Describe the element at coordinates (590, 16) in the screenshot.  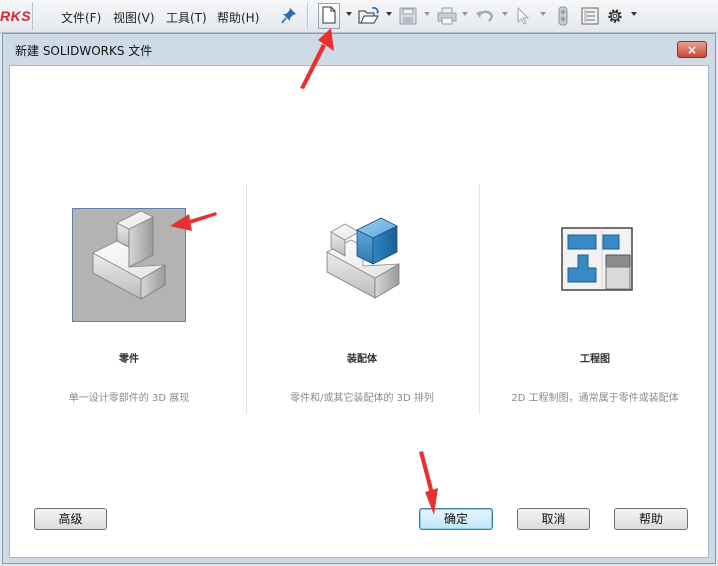
I see `file-properties-icon` at that location.